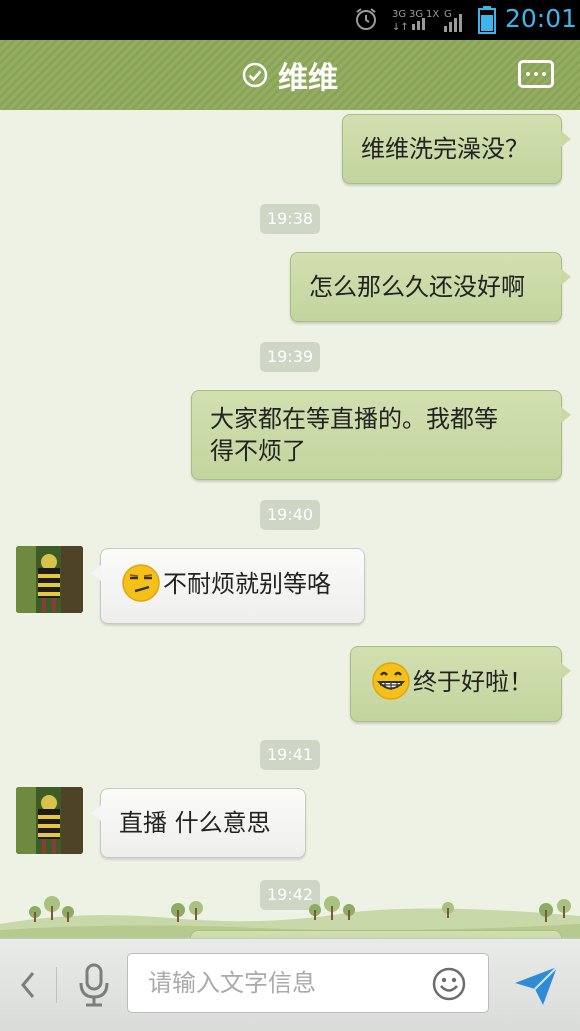  Describe the element at coordinates (473, 682) in the screenshot. I see `message-text: 终于好啦！` at that location.